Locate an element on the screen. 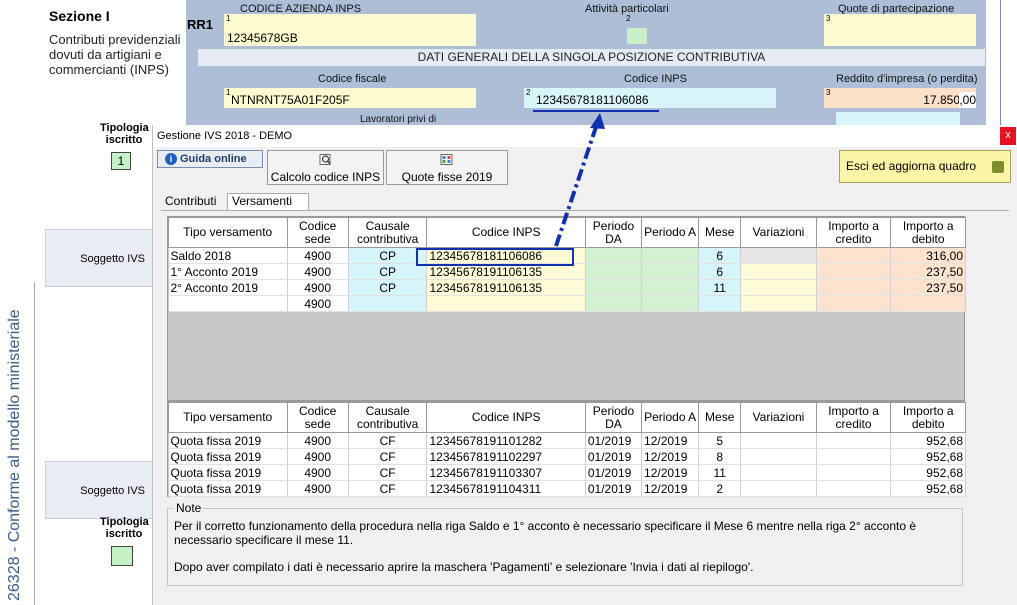  arrow-shaft is located at coordinates (576, 185).